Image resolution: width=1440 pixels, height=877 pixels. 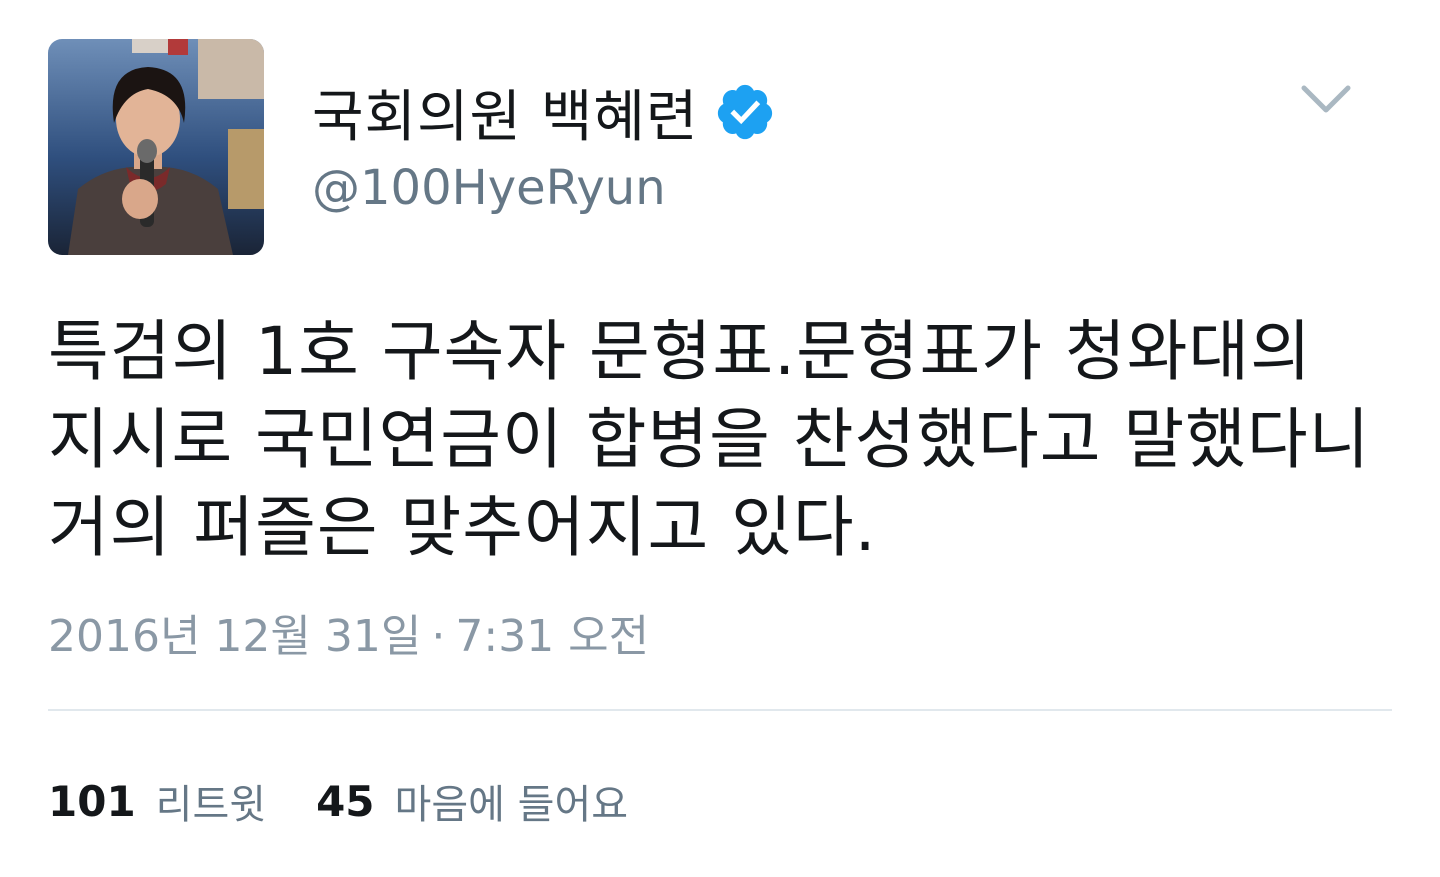 I want to click on display-name-row: 국회의원 백혜련, so click(x=544, y=112).